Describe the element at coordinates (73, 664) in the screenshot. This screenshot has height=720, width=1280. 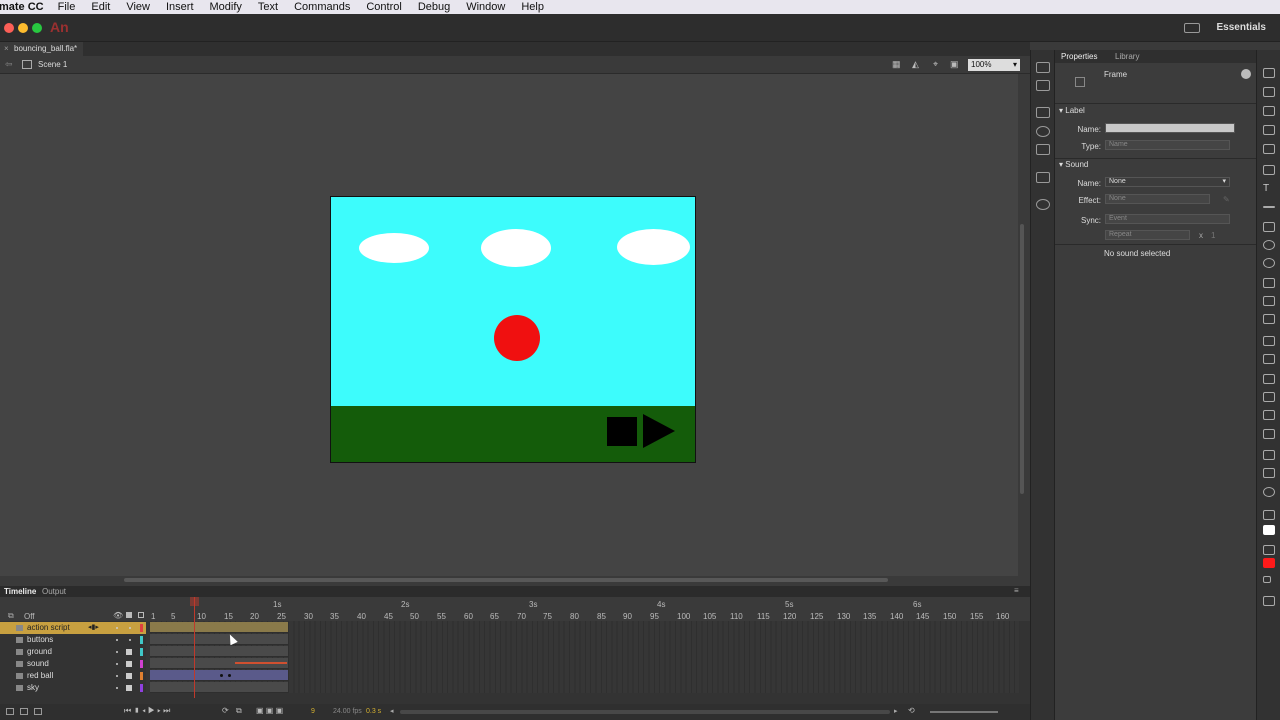
I see `layer-row: sound` at that location.